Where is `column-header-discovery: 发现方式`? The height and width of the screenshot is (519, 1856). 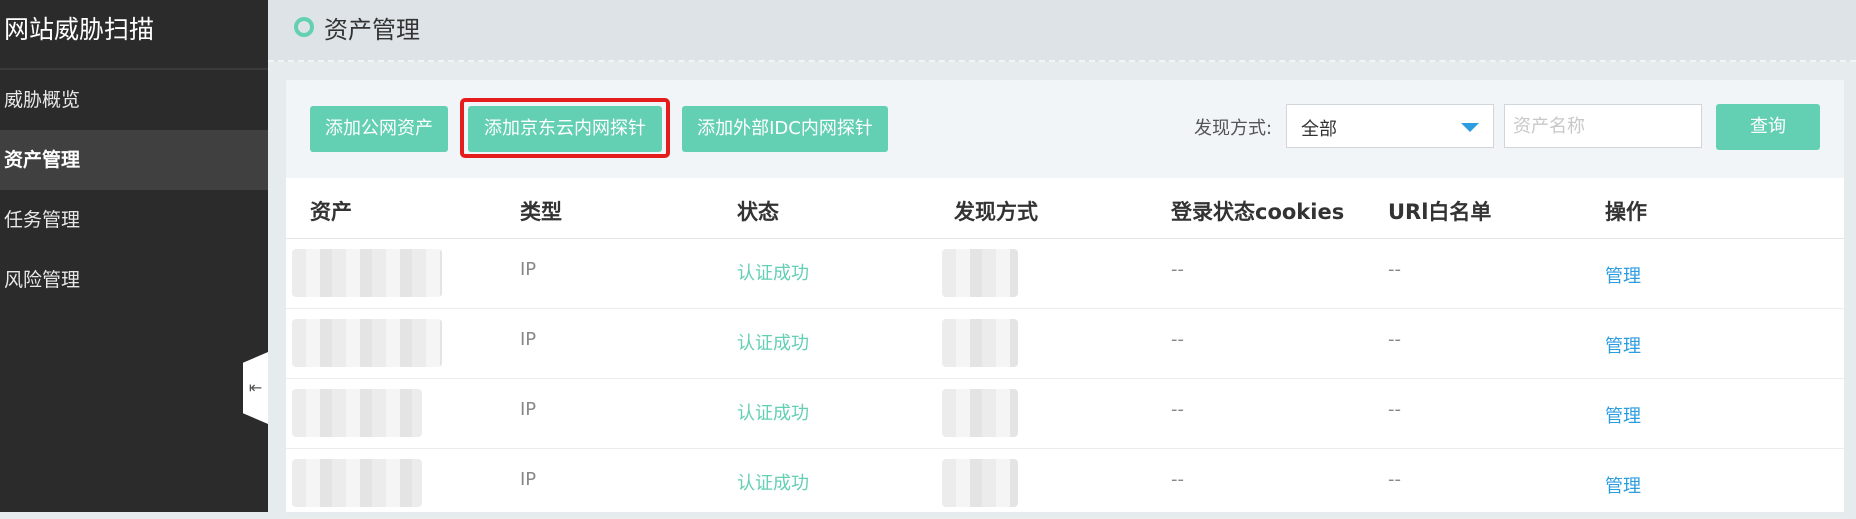
column-header-discovery: 发现方式 is located at coordinates (996, 212).